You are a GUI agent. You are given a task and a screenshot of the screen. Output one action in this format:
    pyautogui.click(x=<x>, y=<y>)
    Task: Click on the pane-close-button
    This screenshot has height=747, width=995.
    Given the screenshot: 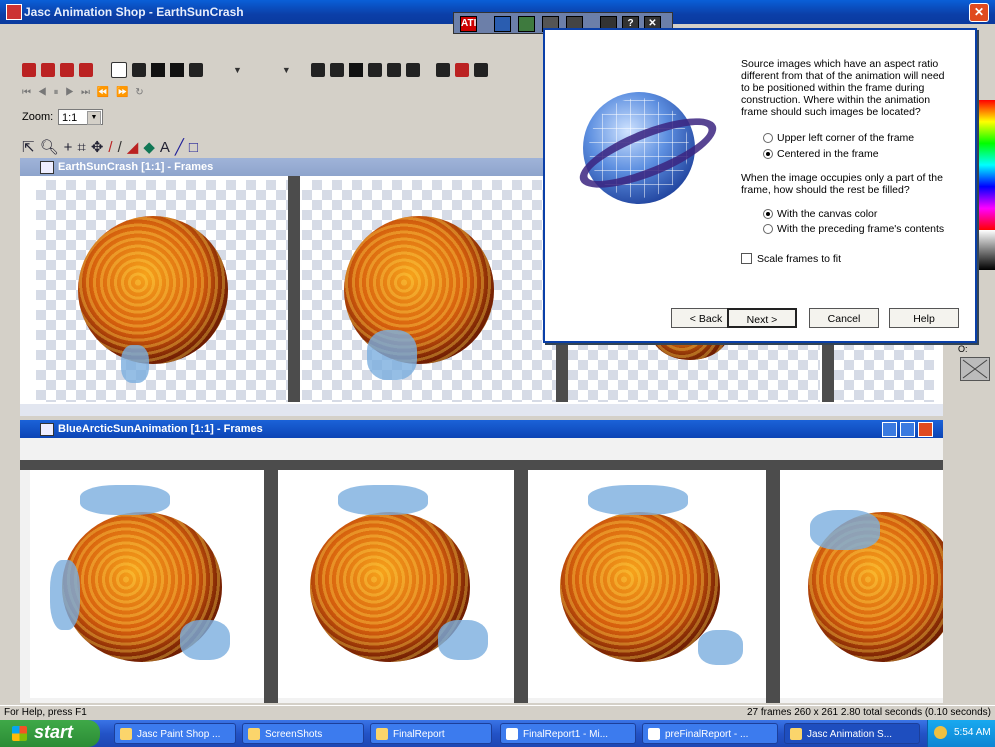 What is the action you would take?
    pyautogui.click(x=925, y=429)
    